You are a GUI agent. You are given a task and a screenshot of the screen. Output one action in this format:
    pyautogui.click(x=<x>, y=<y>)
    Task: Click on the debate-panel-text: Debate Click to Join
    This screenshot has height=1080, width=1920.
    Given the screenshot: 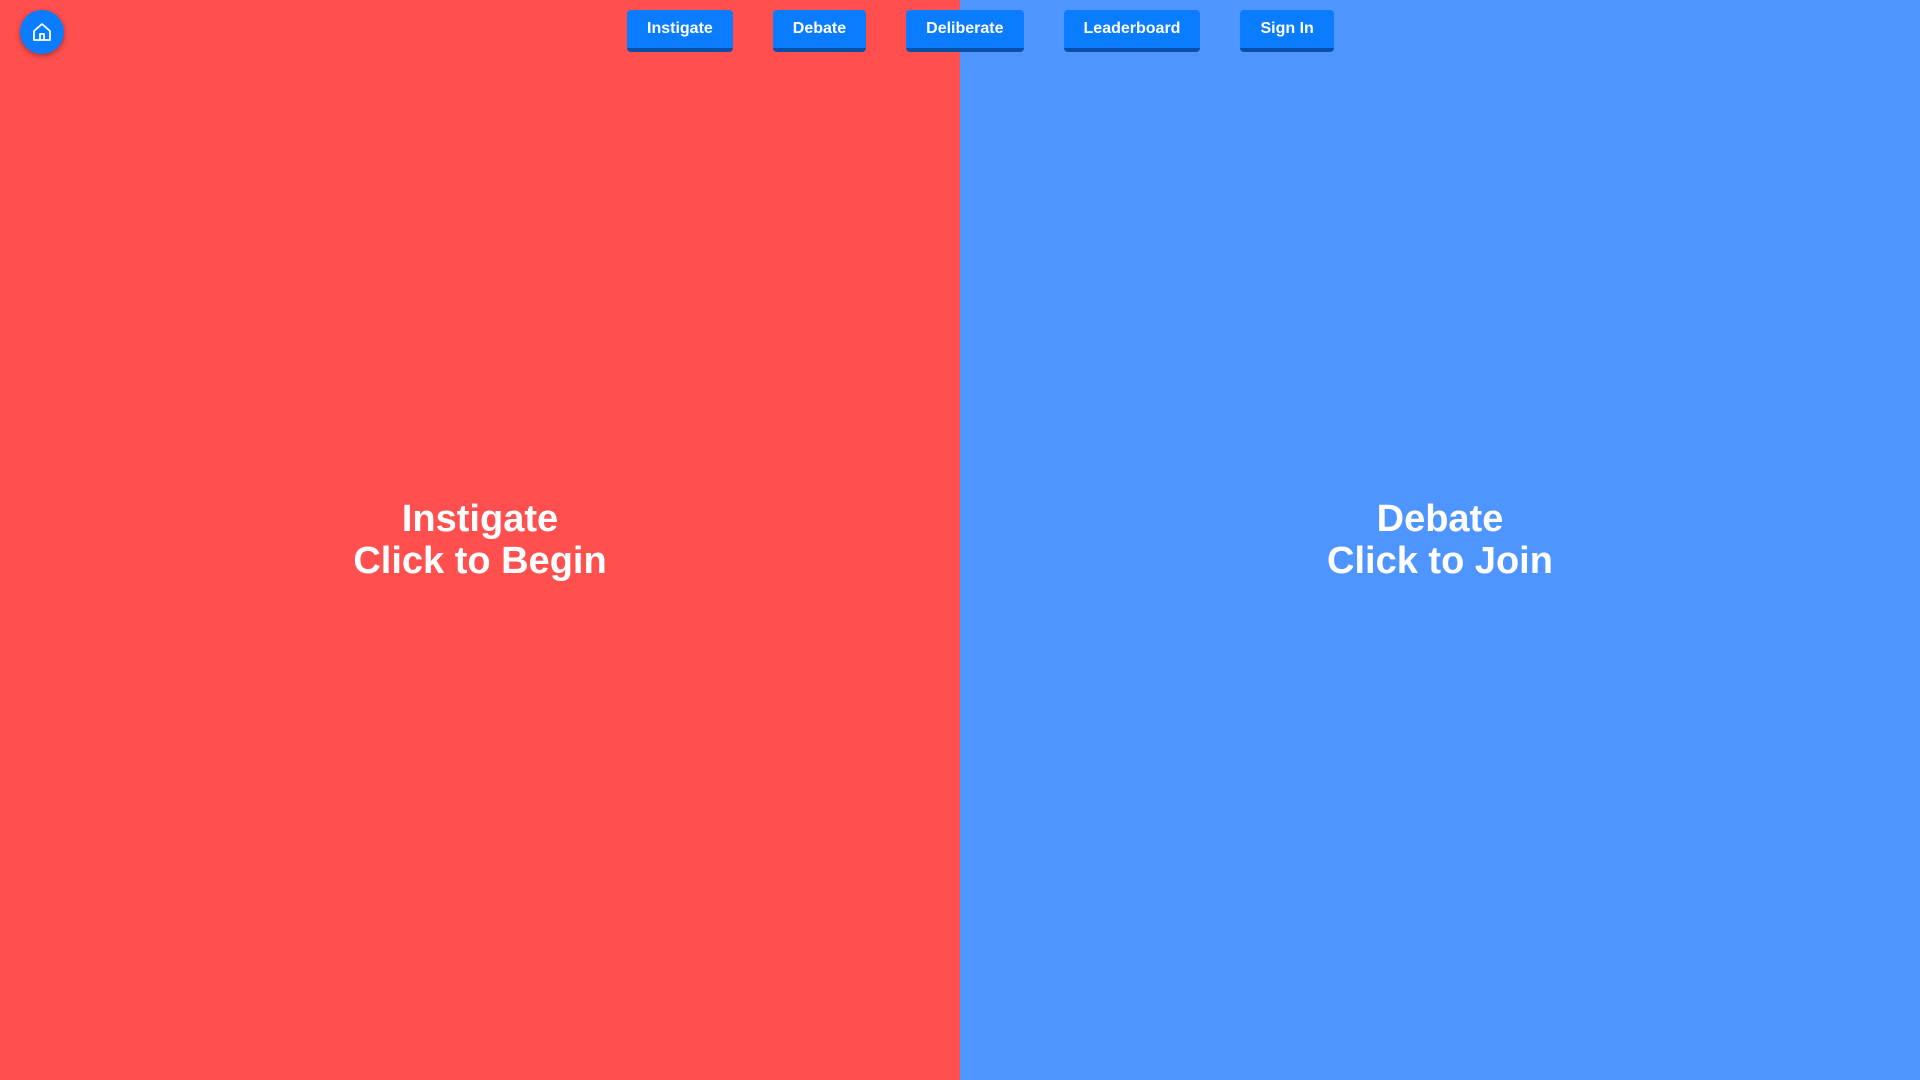 What is the action you would take?
    pyautogui.click(x=1440, y=540)
    